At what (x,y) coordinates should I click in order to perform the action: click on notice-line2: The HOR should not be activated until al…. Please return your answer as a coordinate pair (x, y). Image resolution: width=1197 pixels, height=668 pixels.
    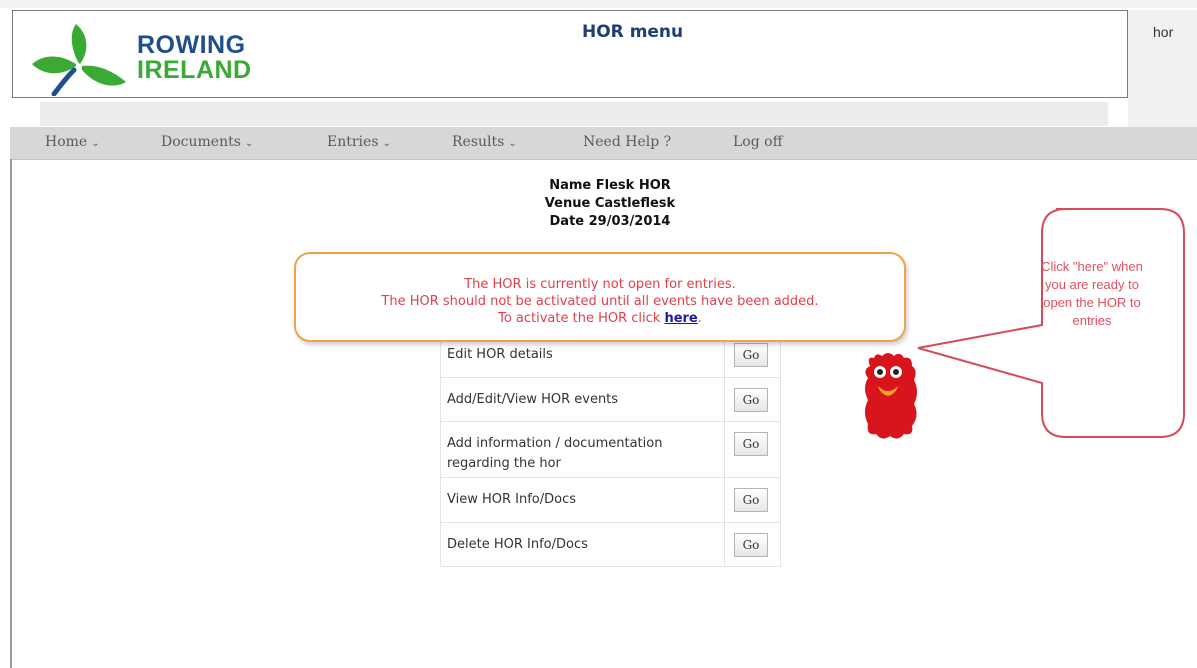
    Looking at the image, I should click on (600, 301).